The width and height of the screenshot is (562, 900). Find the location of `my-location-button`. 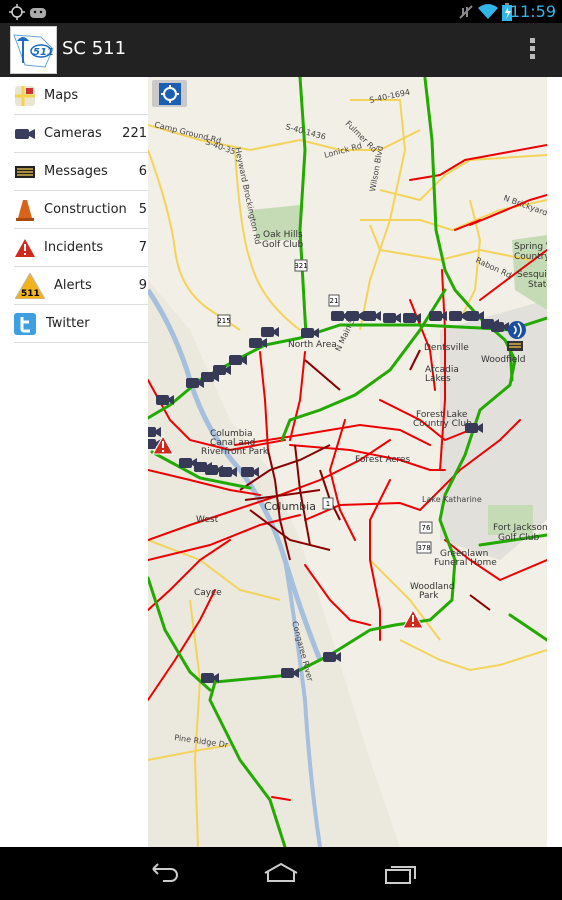

my-location-button is located at coordinates (169, 93).